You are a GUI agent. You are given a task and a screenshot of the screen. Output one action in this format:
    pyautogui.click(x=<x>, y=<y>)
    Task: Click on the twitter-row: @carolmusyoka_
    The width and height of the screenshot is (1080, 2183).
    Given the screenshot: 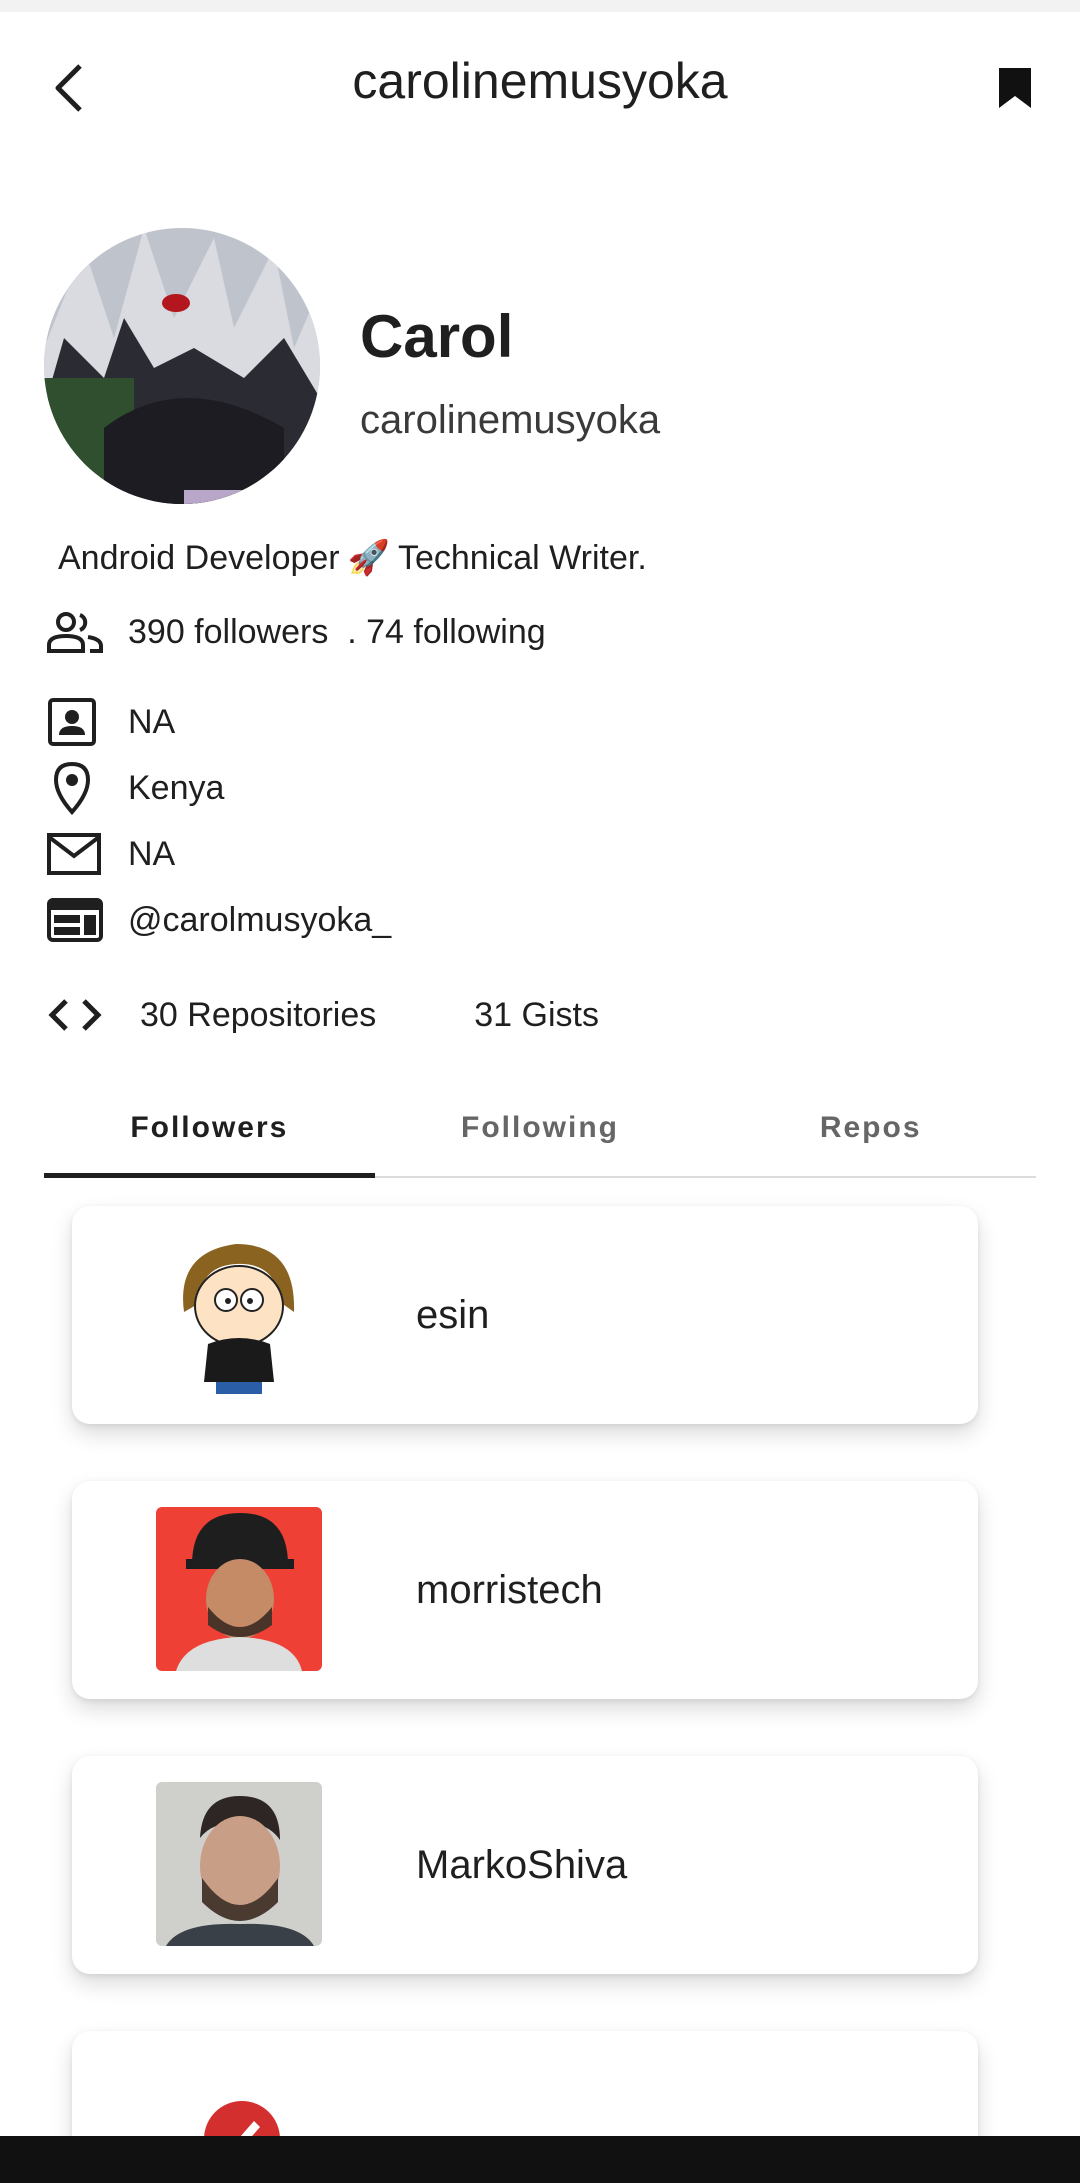 What is the action you would take?
    pyautogui.click(x=218, y=920)
    